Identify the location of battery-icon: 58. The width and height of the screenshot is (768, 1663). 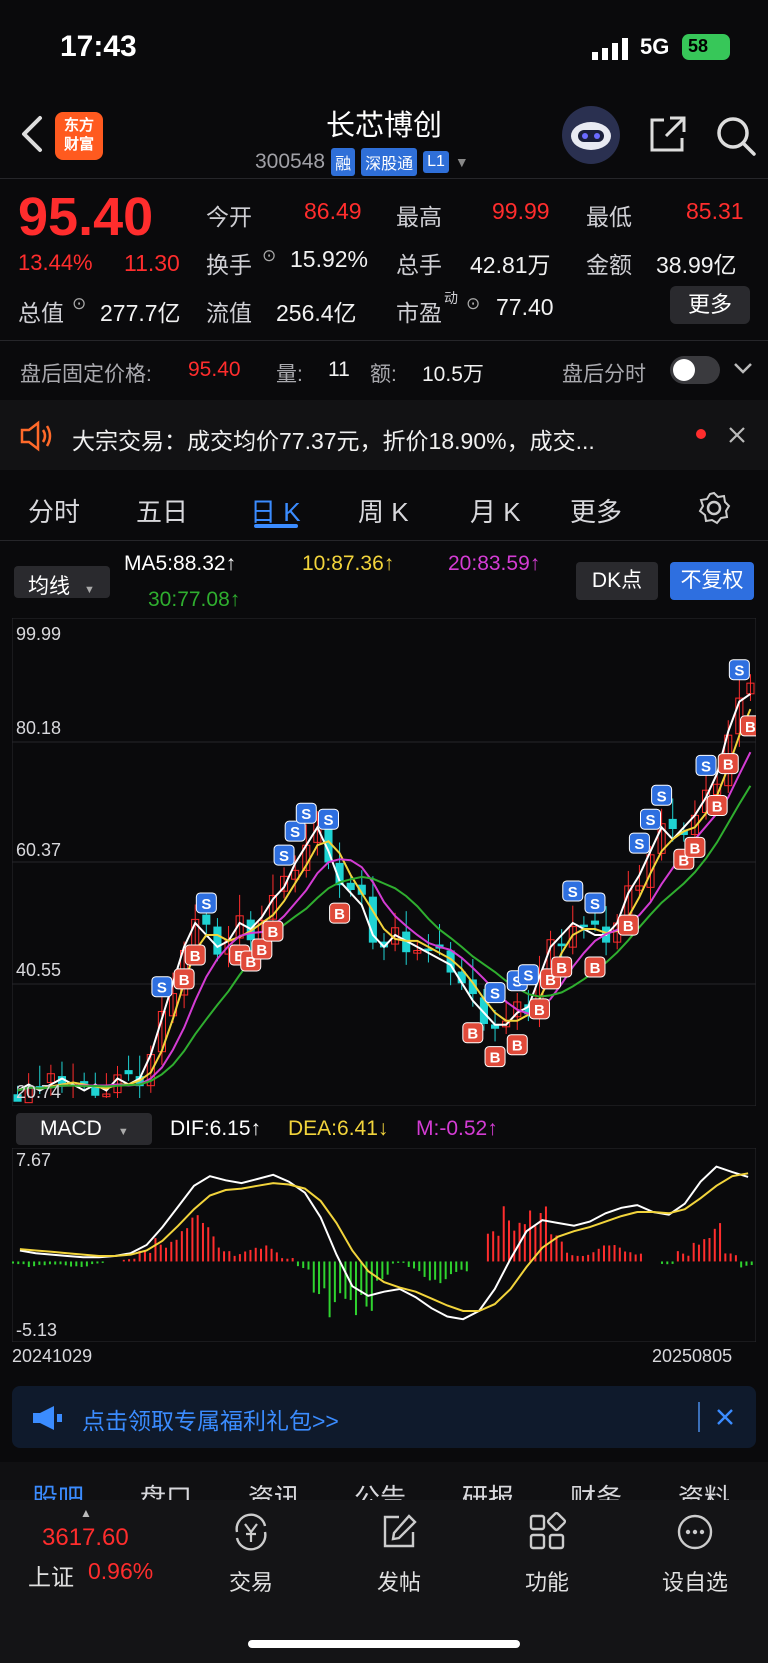
(706, 47).